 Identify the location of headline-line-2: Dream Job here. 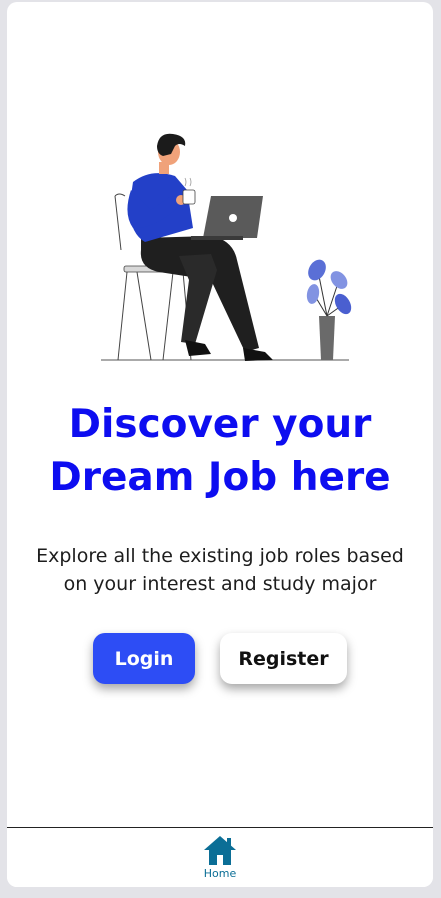
(220, 477).